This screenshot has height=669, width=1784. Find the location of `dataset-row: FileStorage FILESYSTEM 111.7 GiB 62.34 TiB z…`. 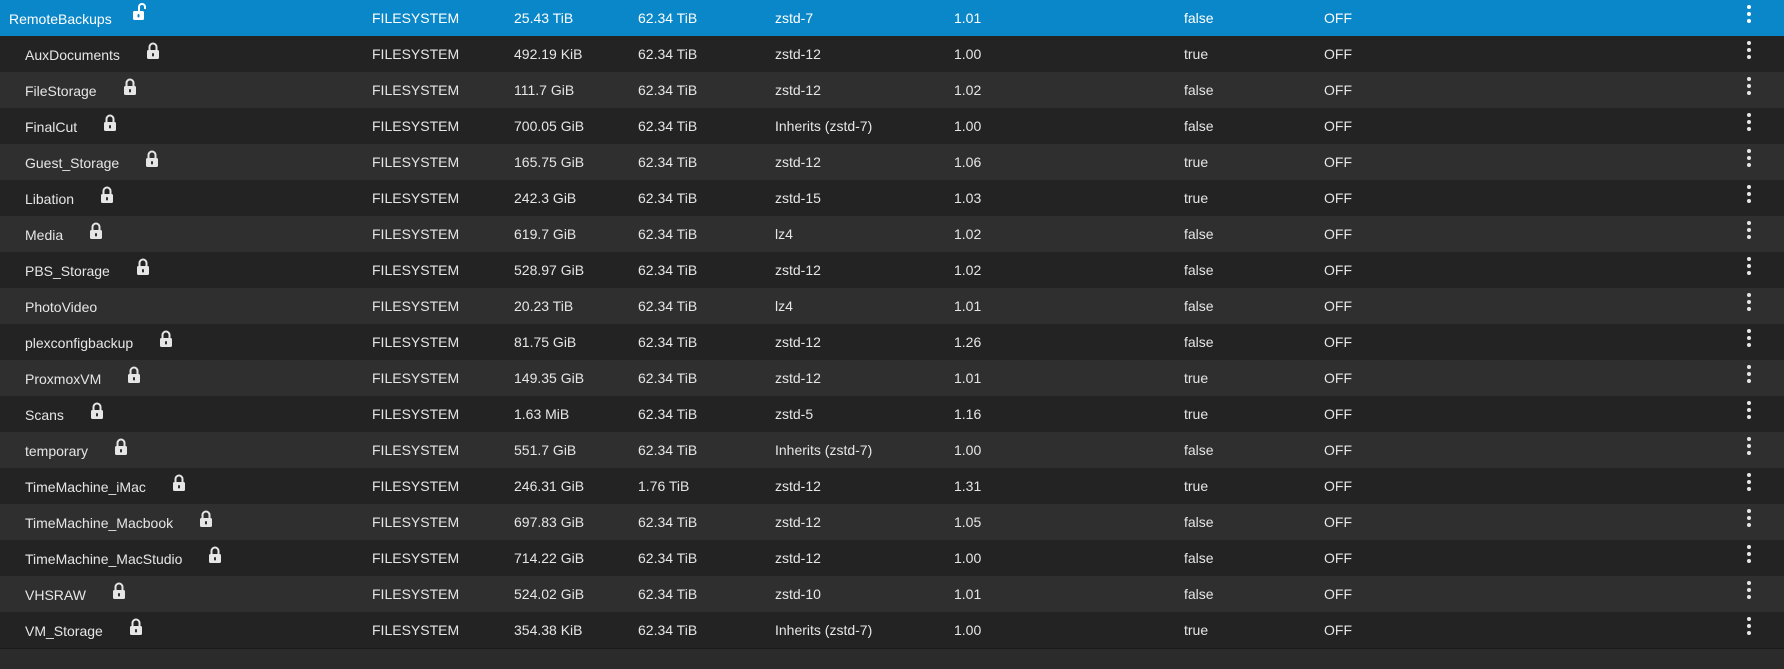

dataset-row: FileStorage FILESYSTEM 111.7 GiB 62.34 TiB z… is located at coordinates (892, 90).